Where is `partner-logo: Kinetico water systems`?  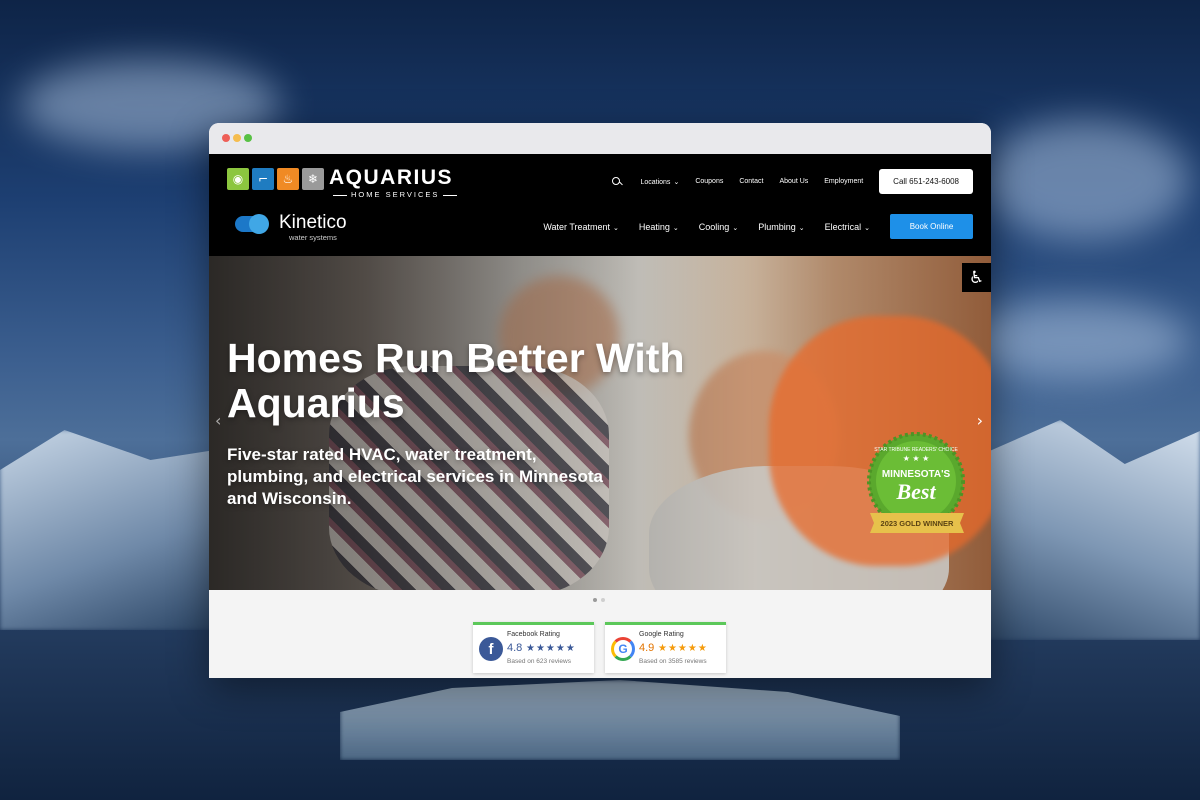 partner-logo: Kinetico water systems is located at coordinates (291, 227).